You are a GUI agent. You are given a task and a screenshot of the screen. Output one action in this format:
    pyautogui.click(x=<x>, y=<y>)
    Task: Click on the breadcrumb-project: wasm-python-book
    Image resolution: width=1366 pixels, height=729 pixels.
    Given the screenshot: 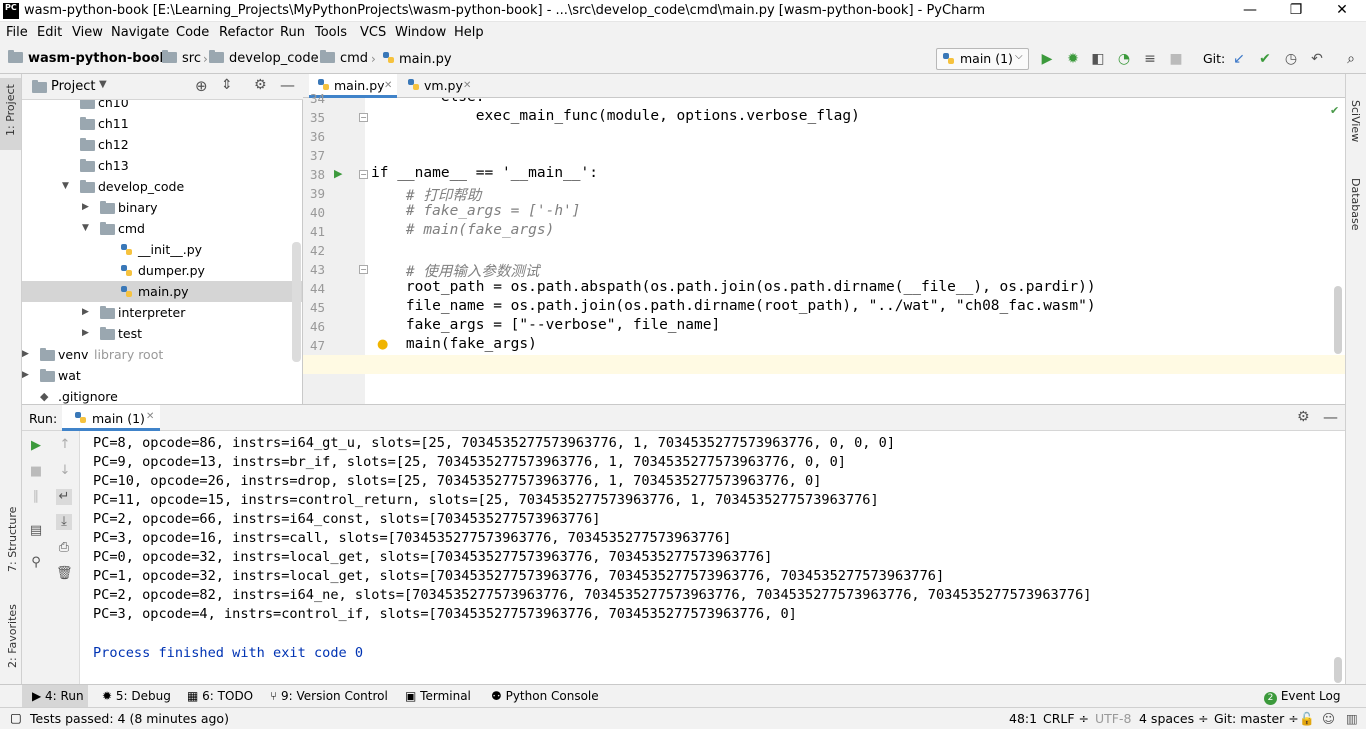 What is the action you would take?
    pyautogui.click(x=88, y=58)
    